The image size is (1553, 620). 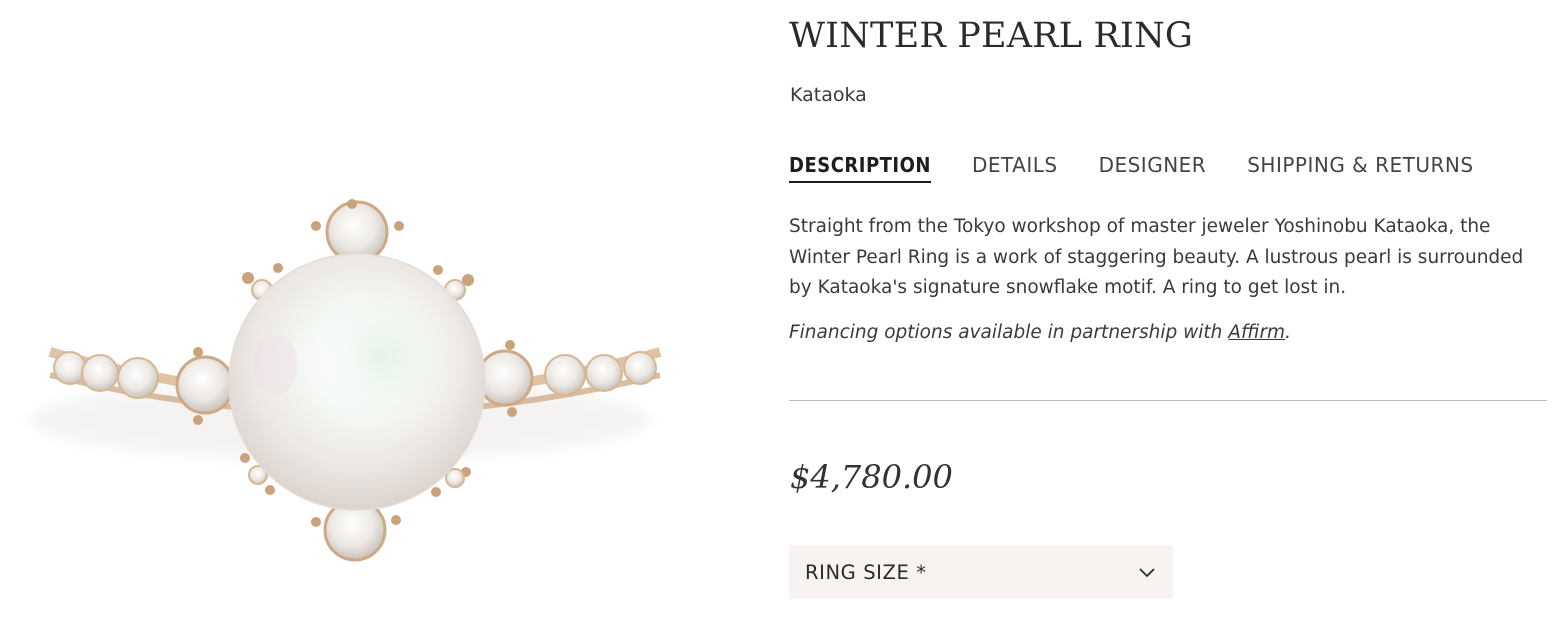 What do you see at coordinates (1147, 573) in the screenshot?
I see `chevron-down-icon` at bounding box center [1147, 573].